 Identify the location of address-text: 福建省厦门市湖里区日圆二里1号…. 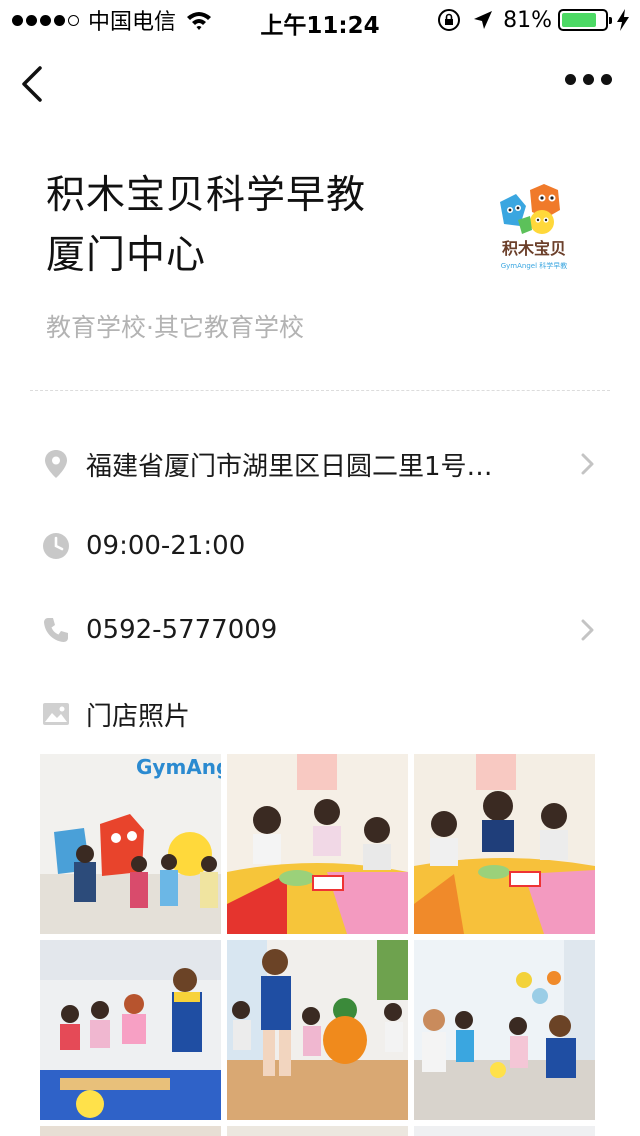
(289, 466).